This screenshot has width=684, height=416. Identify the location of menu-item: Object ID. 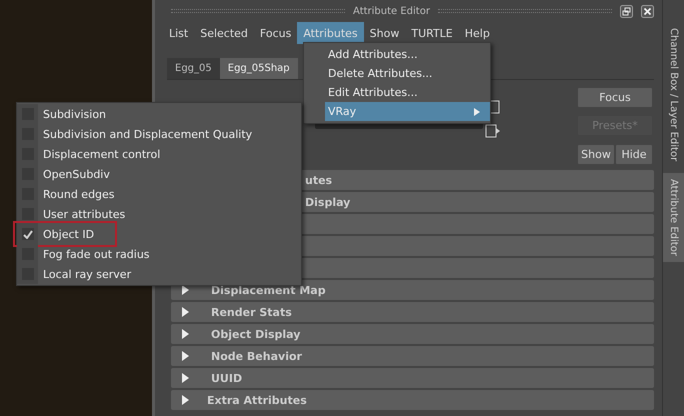
(66, 234).